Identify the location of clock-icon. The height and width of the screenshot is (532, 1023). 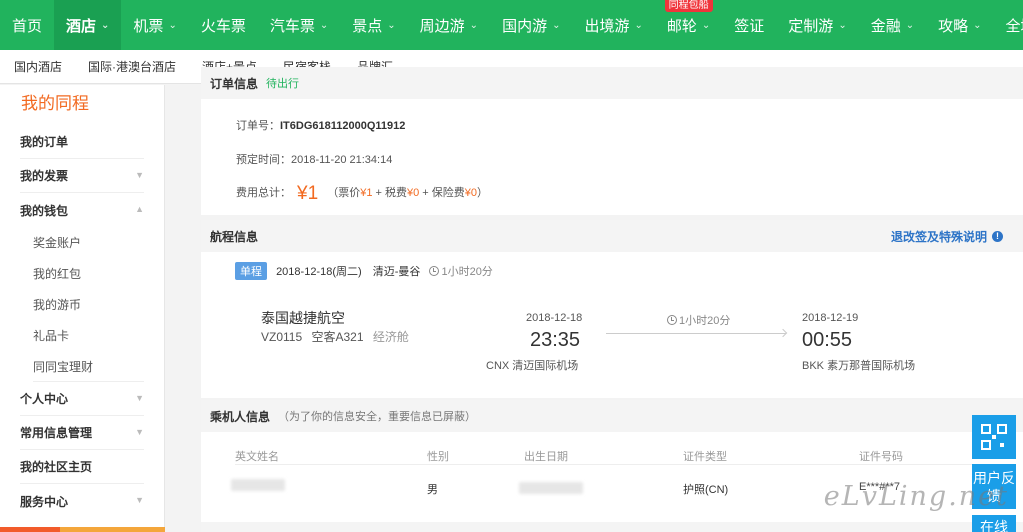
(672, 320).